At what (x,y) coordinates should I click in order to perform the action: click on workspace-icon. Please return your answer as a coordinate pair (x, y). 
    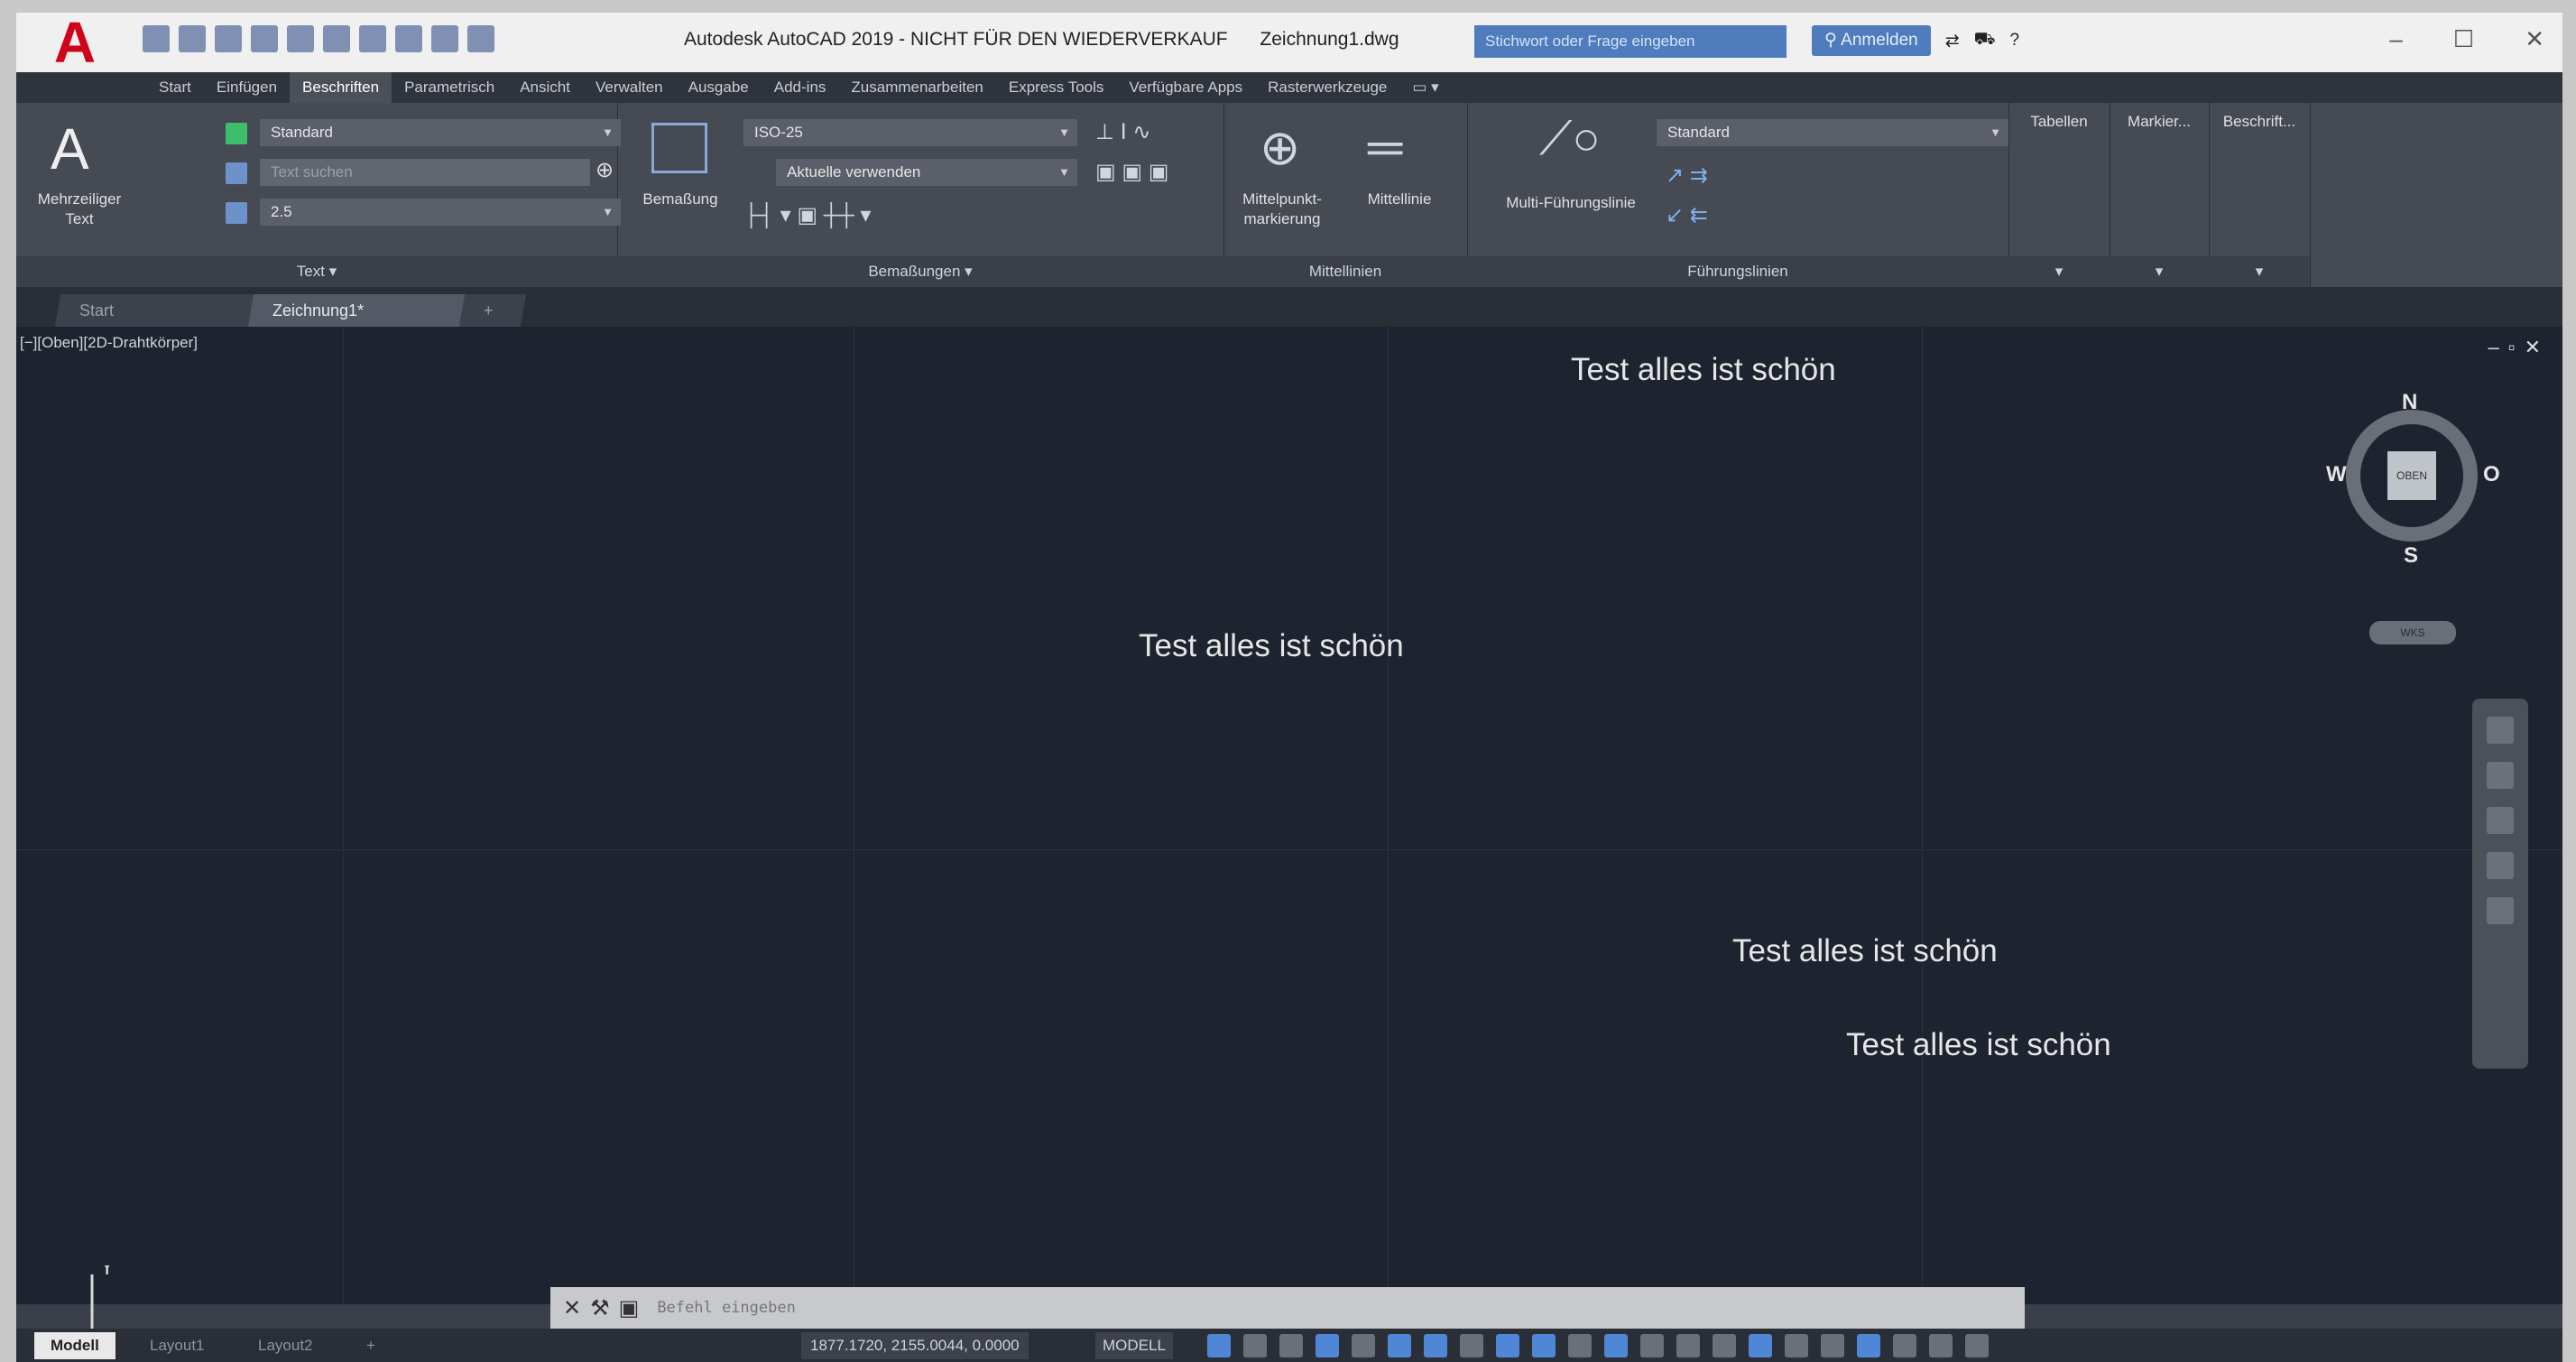
    Looking at the image, I should click on (1688, 1345).